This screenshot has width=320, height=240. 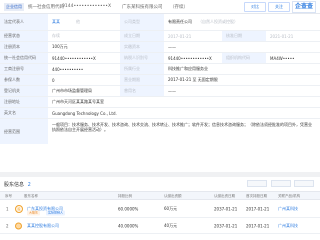 What do you see at coordinates (282, 58) in the screenshot?
I see `org-code-value: MA4W•••••` at bounding box center [282, 58].